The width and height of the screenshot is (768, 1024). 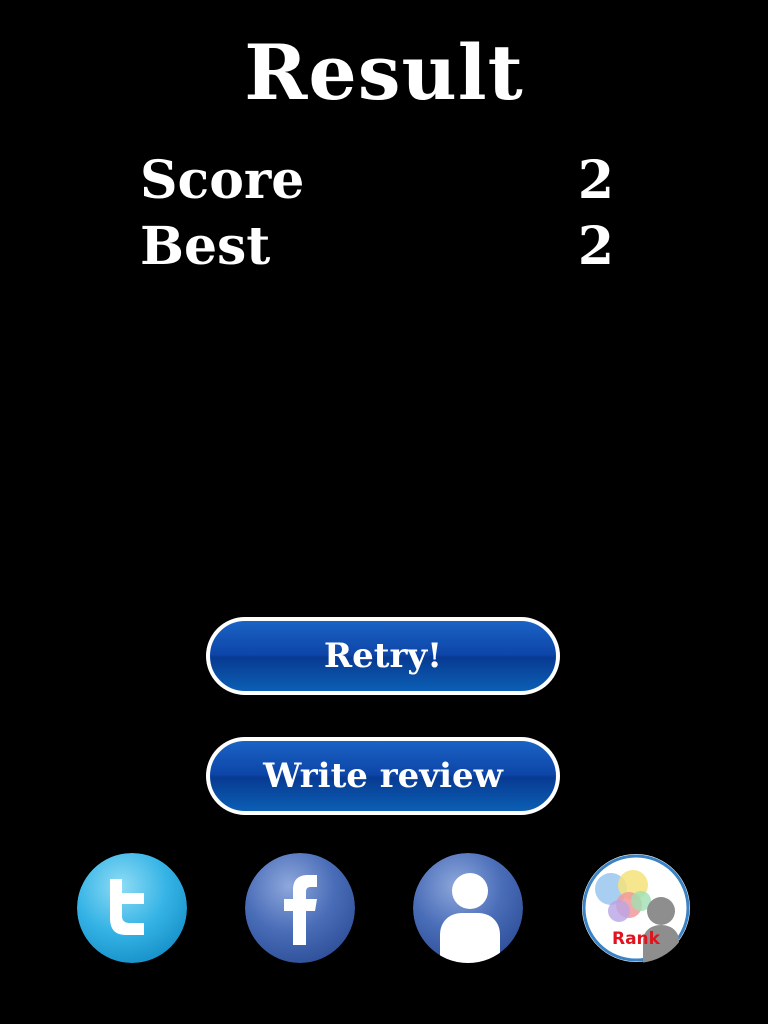 What do you see at coordinates (384, 72) in the screenshot?
I see `result-title: Result` at bounding box center [384, 72].